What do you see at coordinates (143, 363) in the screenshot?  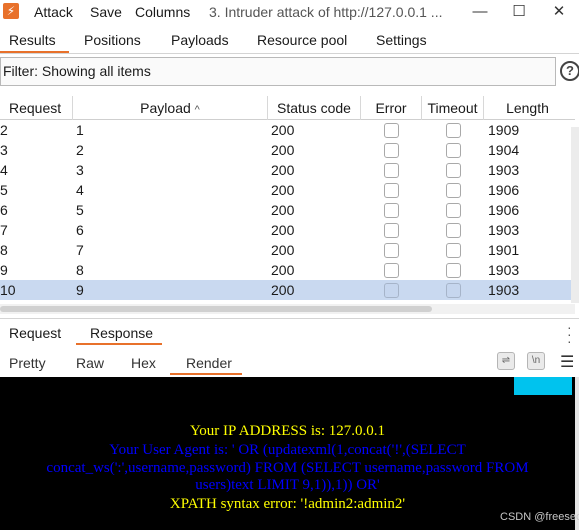 I see `tab-hex: Hex` at bounding box center [143, 363].